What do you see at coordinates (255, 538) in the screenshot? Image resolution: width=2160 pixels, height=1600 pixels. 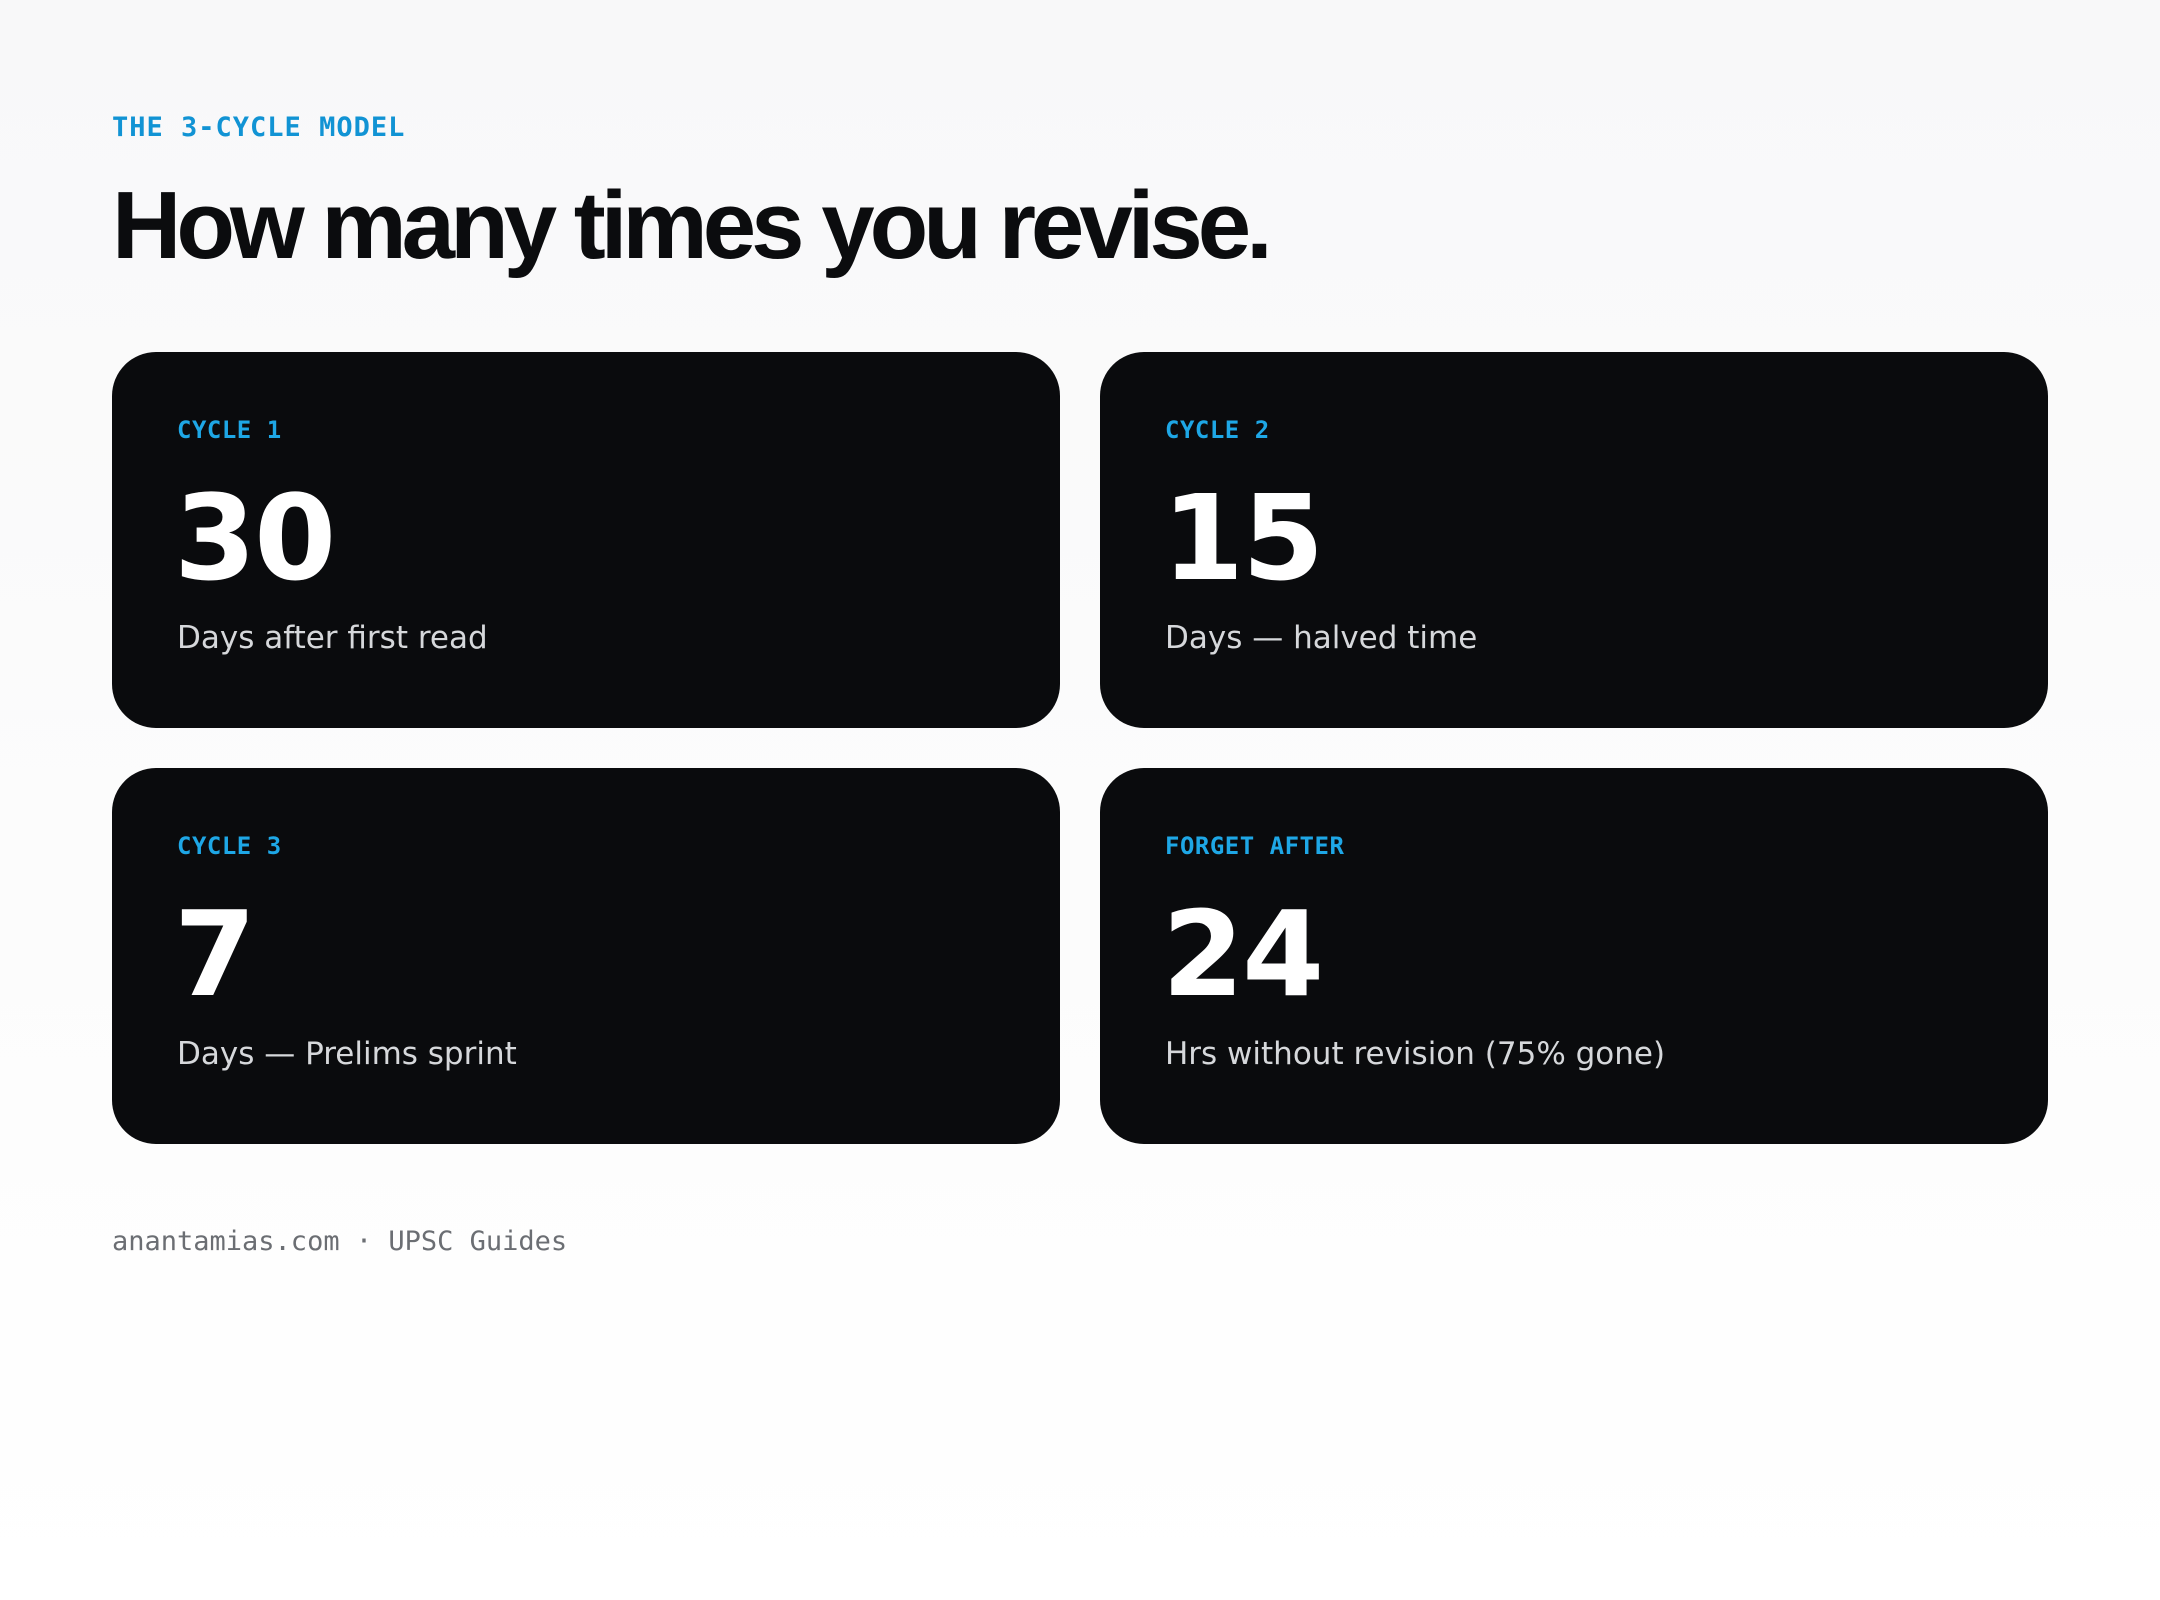 I see `stat-card-value: 30` at bounding box center [255, 538].